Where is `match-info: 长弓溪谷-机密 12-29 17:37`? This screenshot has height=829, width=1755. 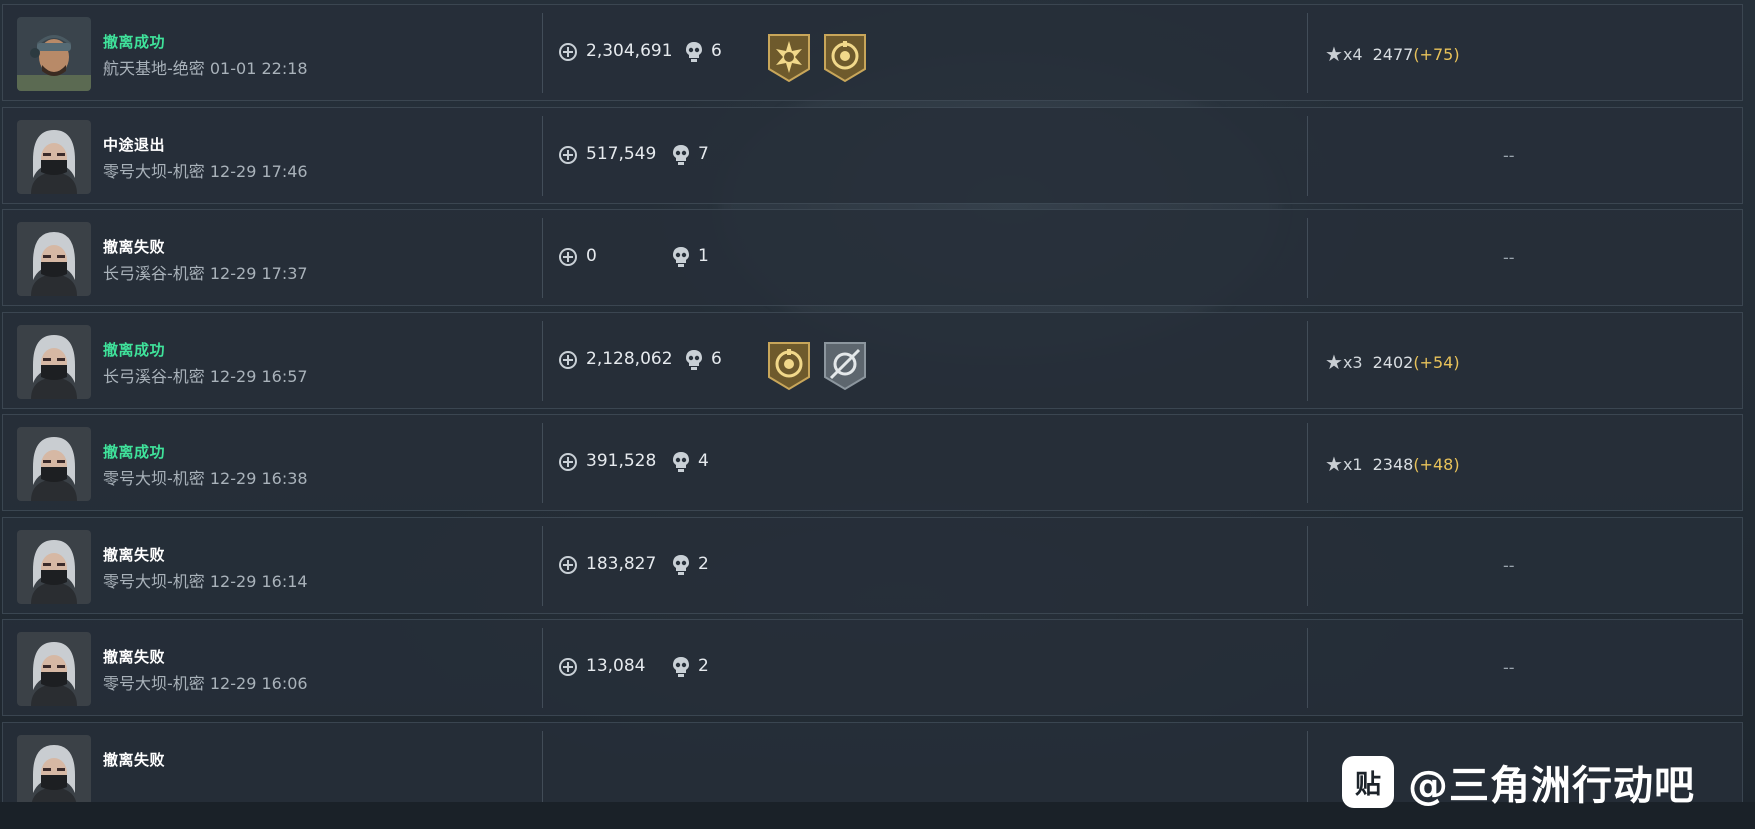
match-info: 长弓溪谷-机密 12-29 17:37 is located at coordinates (205, 272).